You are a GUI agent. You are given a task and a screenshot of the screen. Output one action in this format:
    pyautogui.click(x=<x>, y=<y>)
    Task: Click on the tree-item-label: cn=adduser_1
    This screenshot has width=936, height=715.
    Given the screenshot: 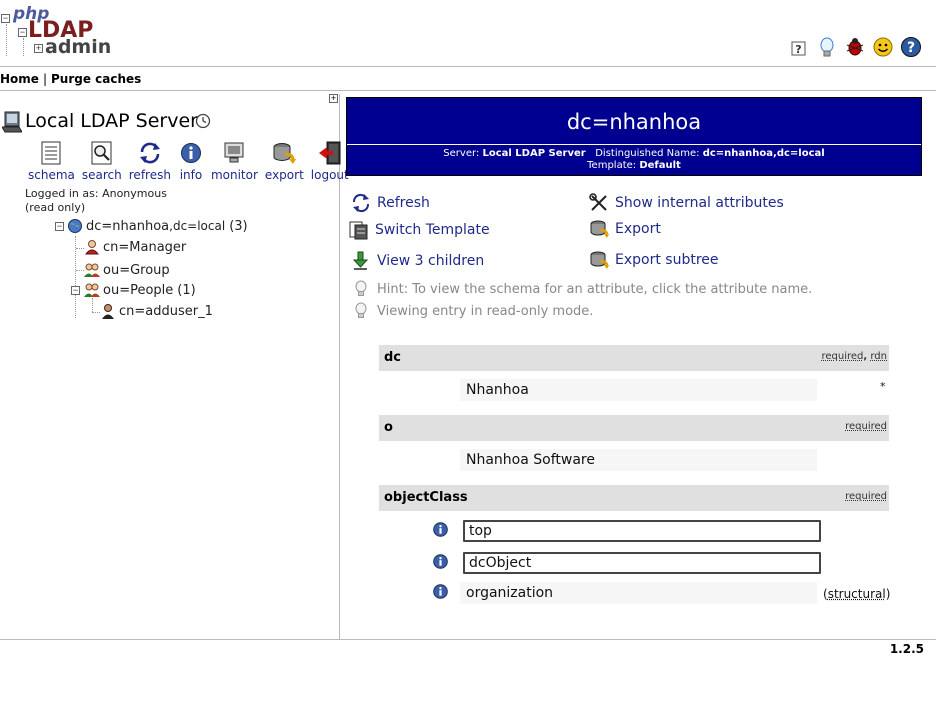 What is the action you would take?
    pyautogui.click(x=166, y=311)
    